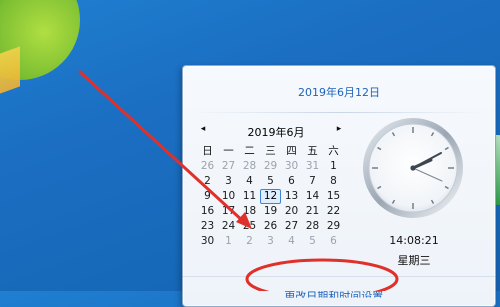  I want to click on windows-logo-fragment-yellow, so click(10, 70).